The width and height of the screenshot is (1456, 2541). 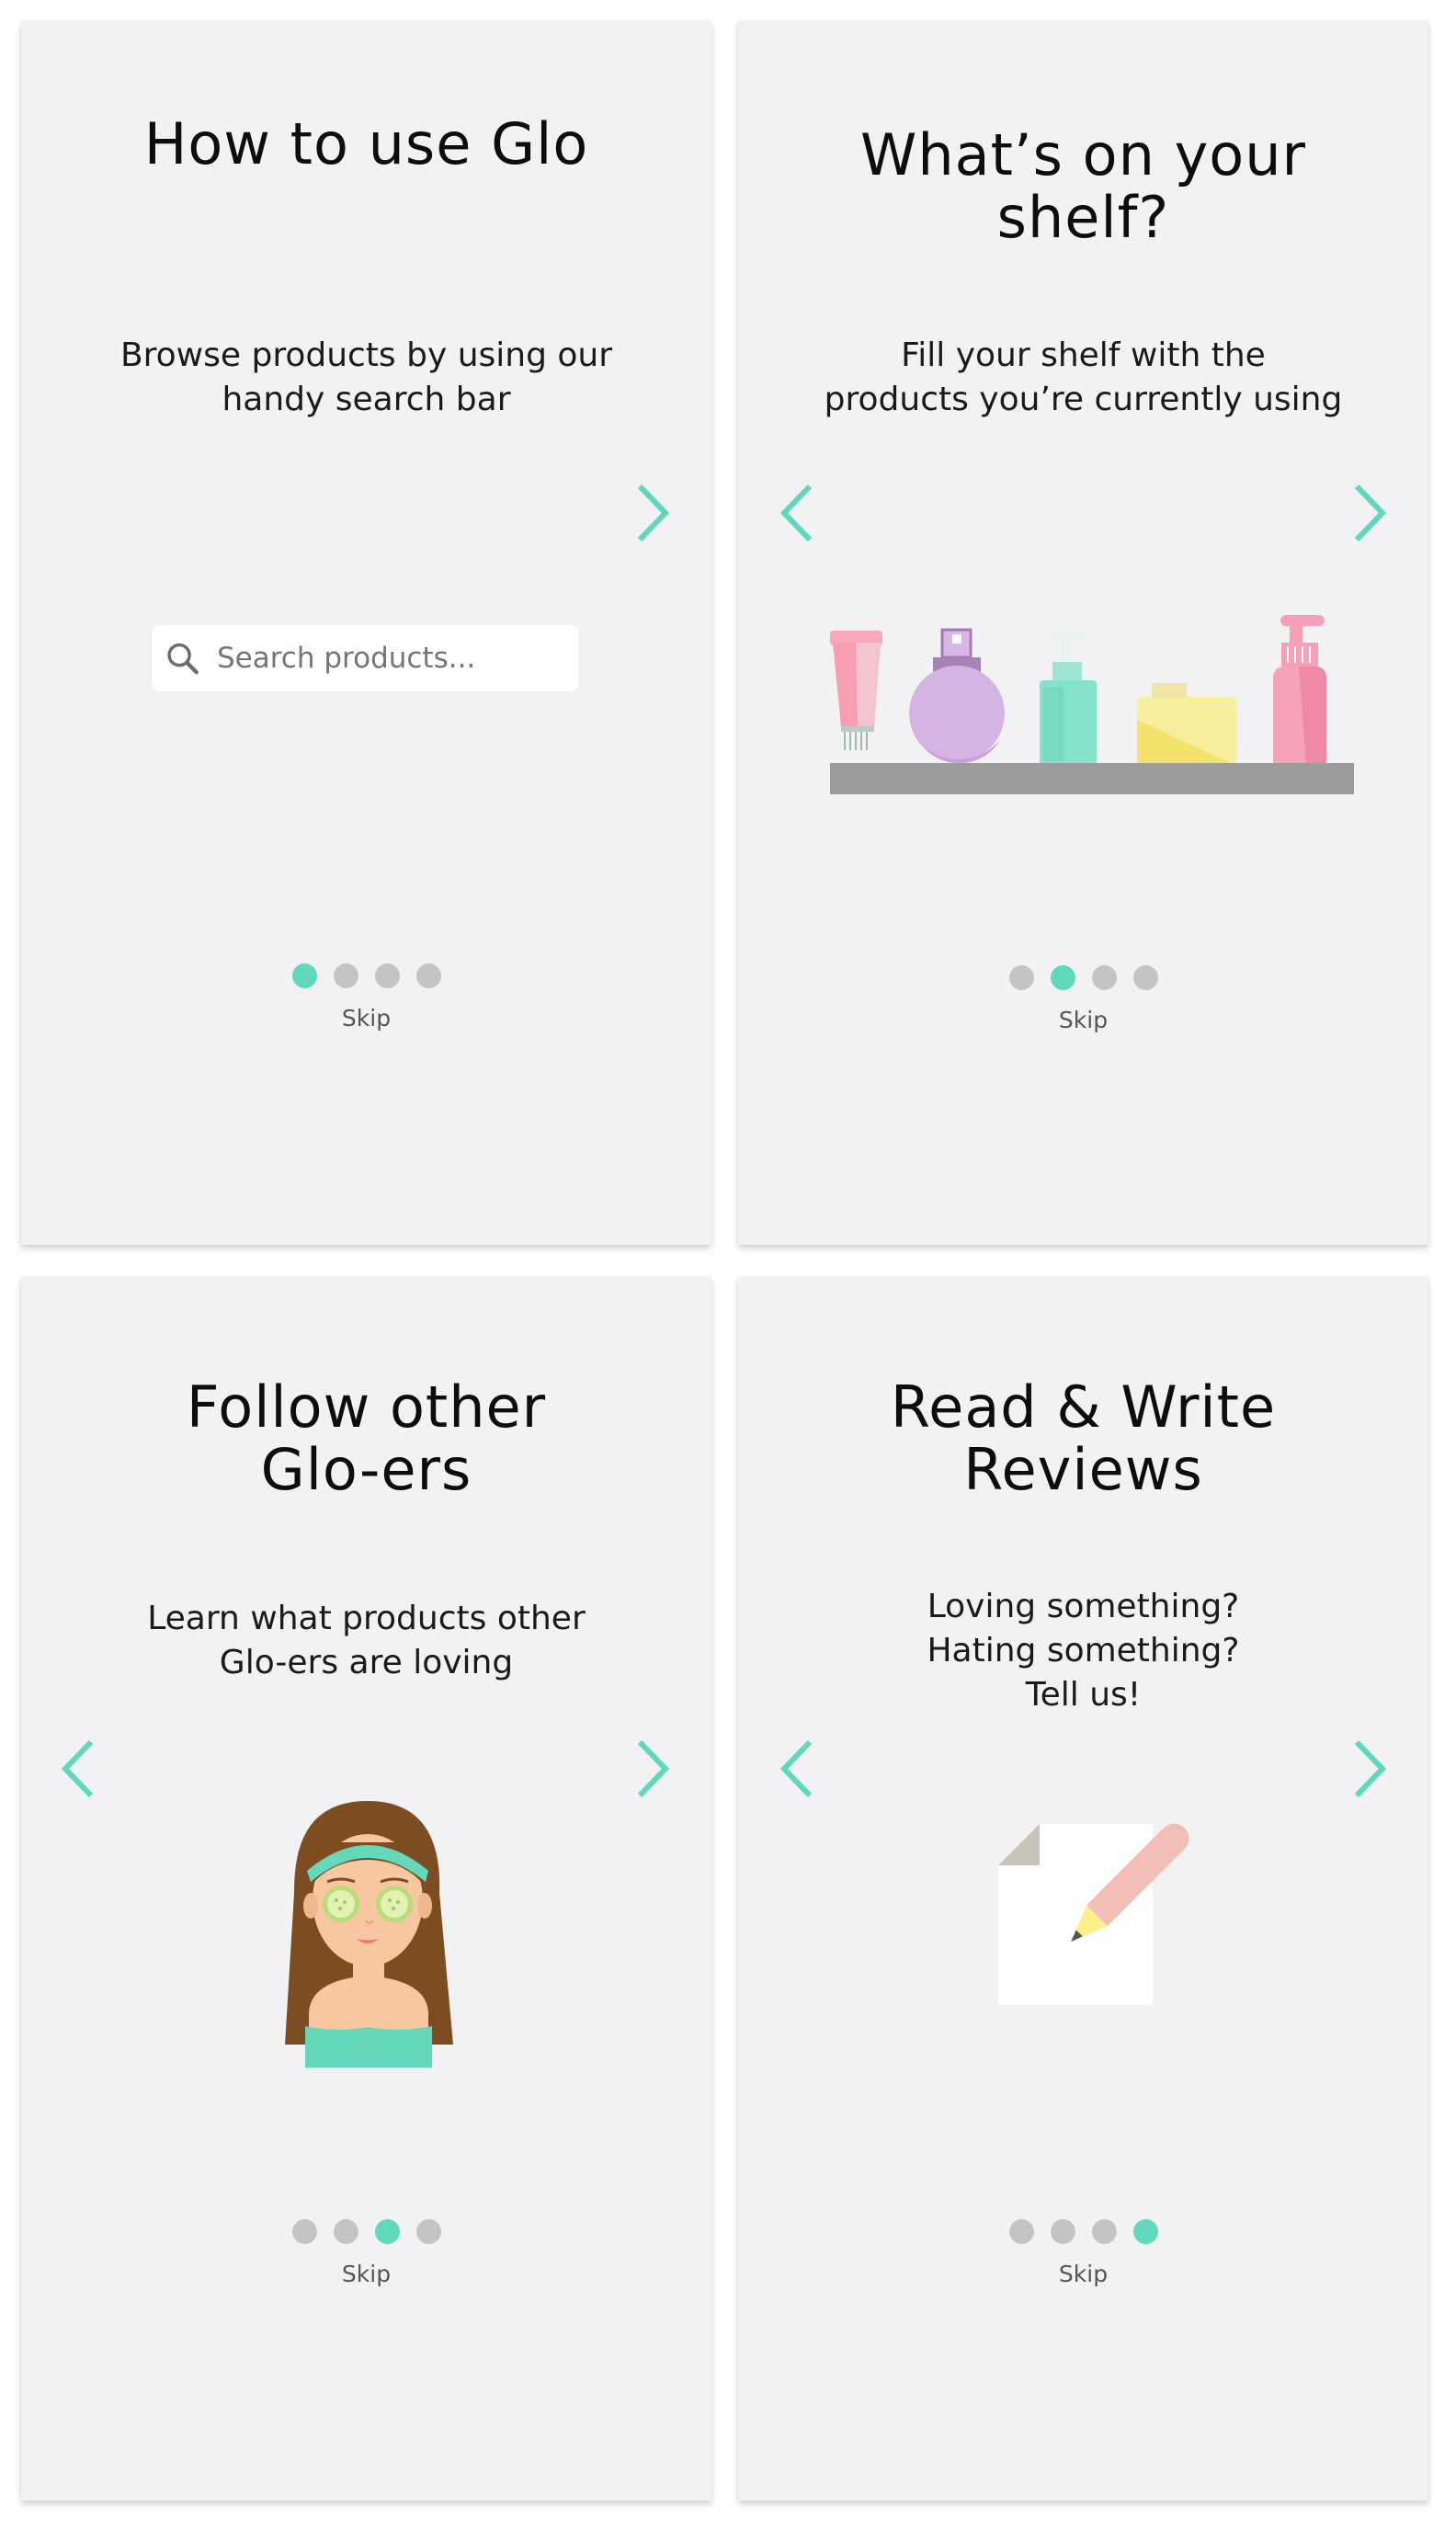 What do you see at coordinates (366, 355) in the screenshot?
I see `description-line: Browse products by using our` at bounding box center [366, 355].